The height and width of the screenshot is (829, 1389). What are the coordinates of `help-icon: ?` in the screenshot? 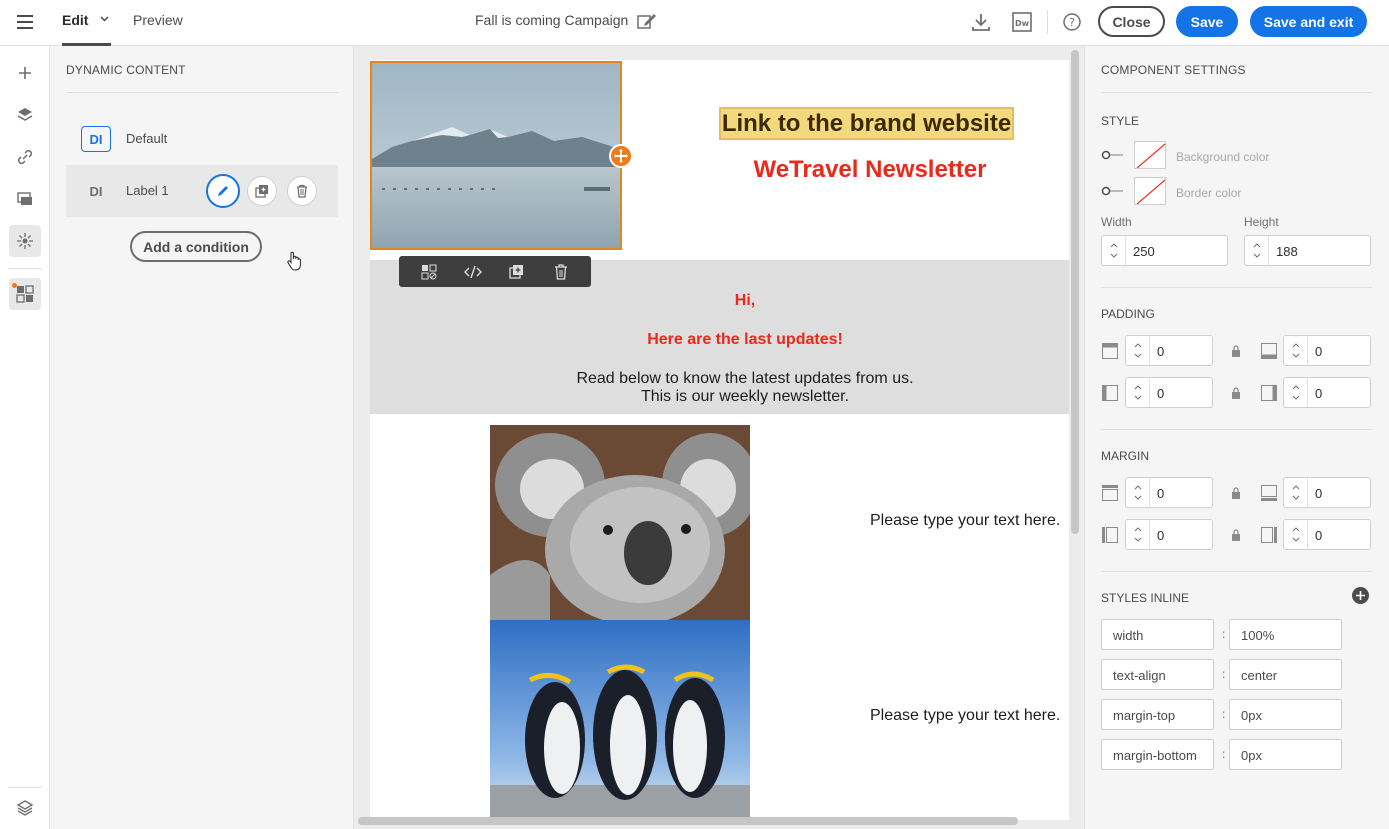 It's located at (1072, 22).